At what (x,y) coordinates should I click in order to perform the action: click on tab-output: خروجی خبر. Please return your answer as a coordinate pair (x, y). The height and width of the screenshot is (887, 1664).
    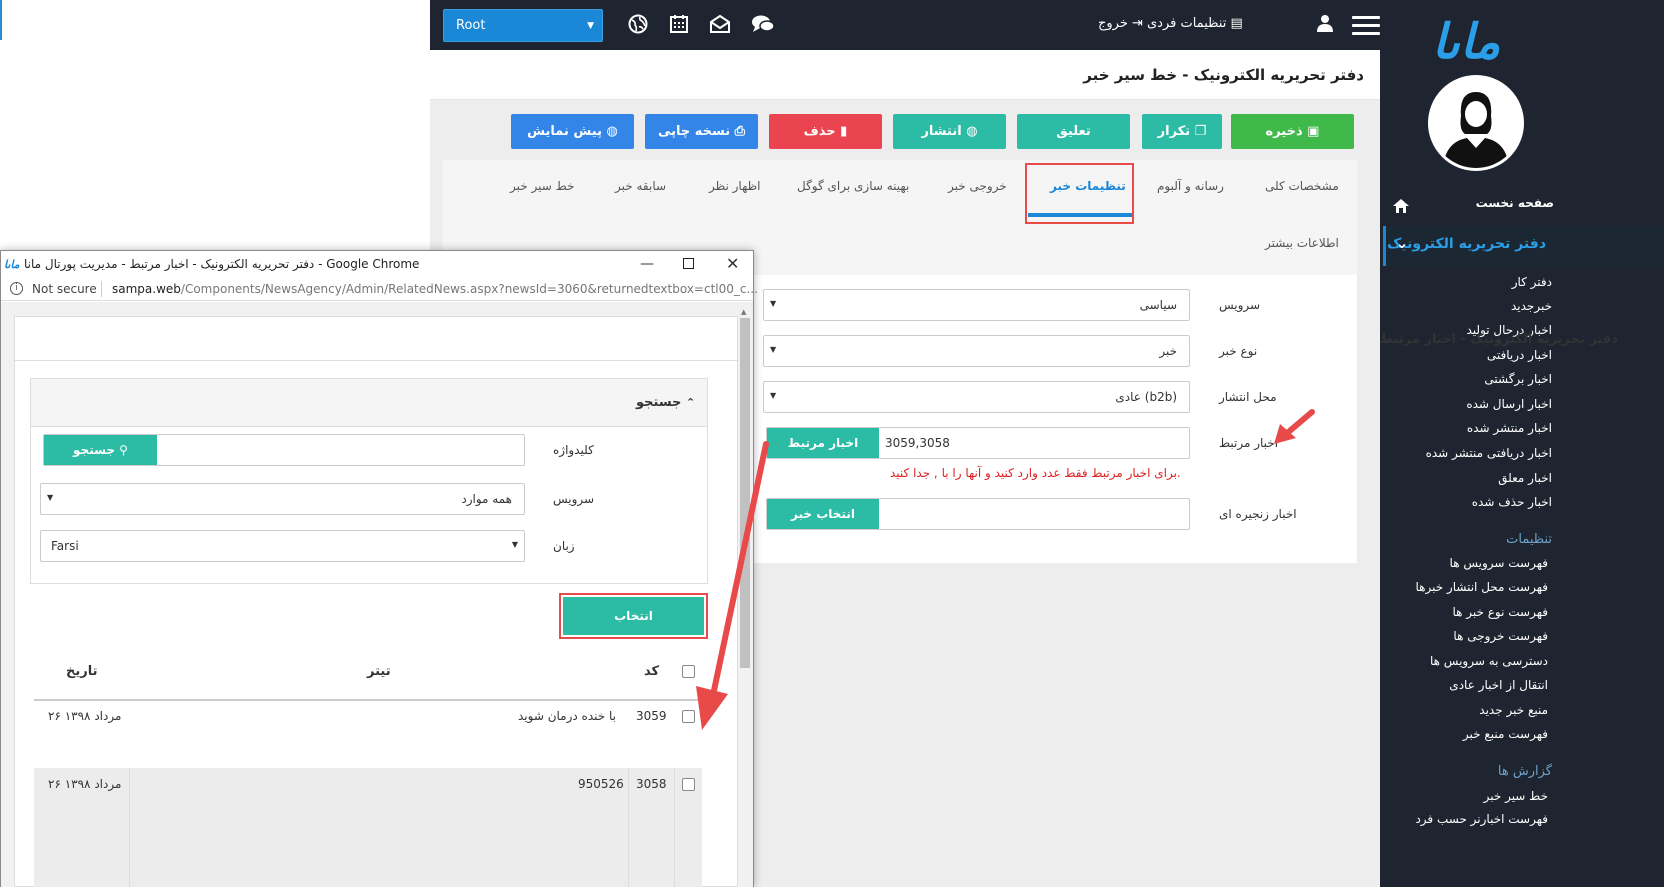
    Looking at the image, I should click on (977, 186).